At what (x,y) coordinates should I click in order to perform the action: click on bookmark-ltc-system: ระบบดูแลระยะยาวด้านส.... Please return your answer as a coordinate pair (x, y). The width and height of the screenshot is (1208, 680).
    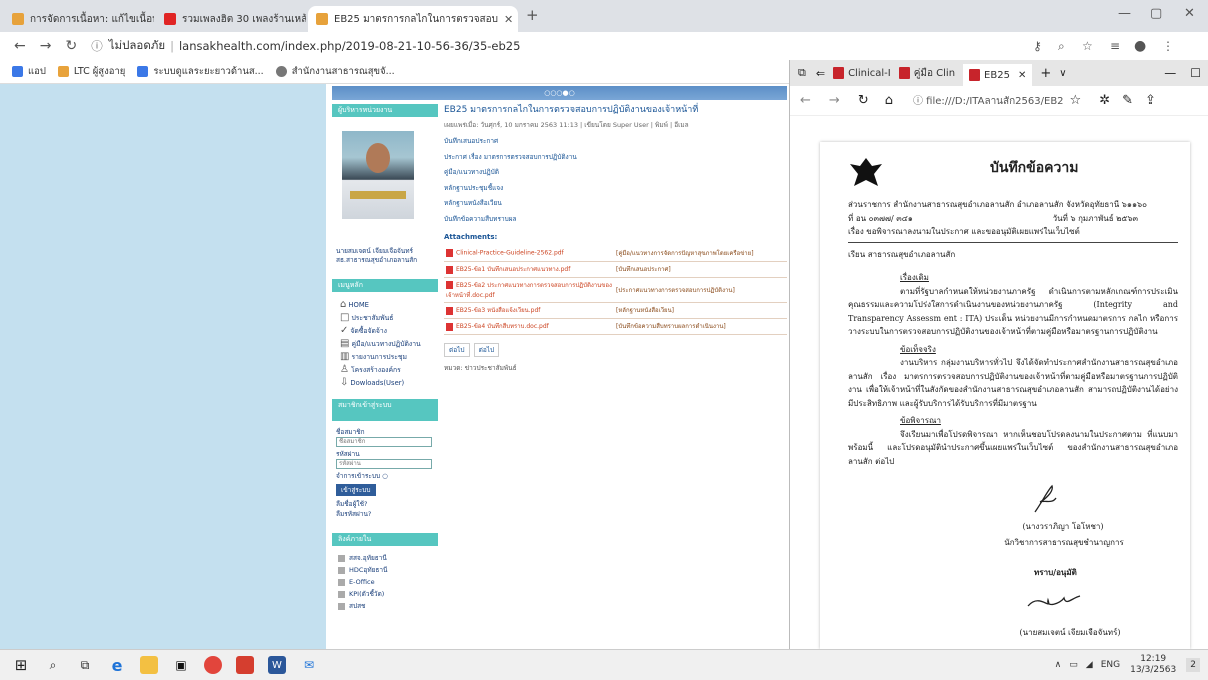
    Looking at the image, I should click on (200, 71).